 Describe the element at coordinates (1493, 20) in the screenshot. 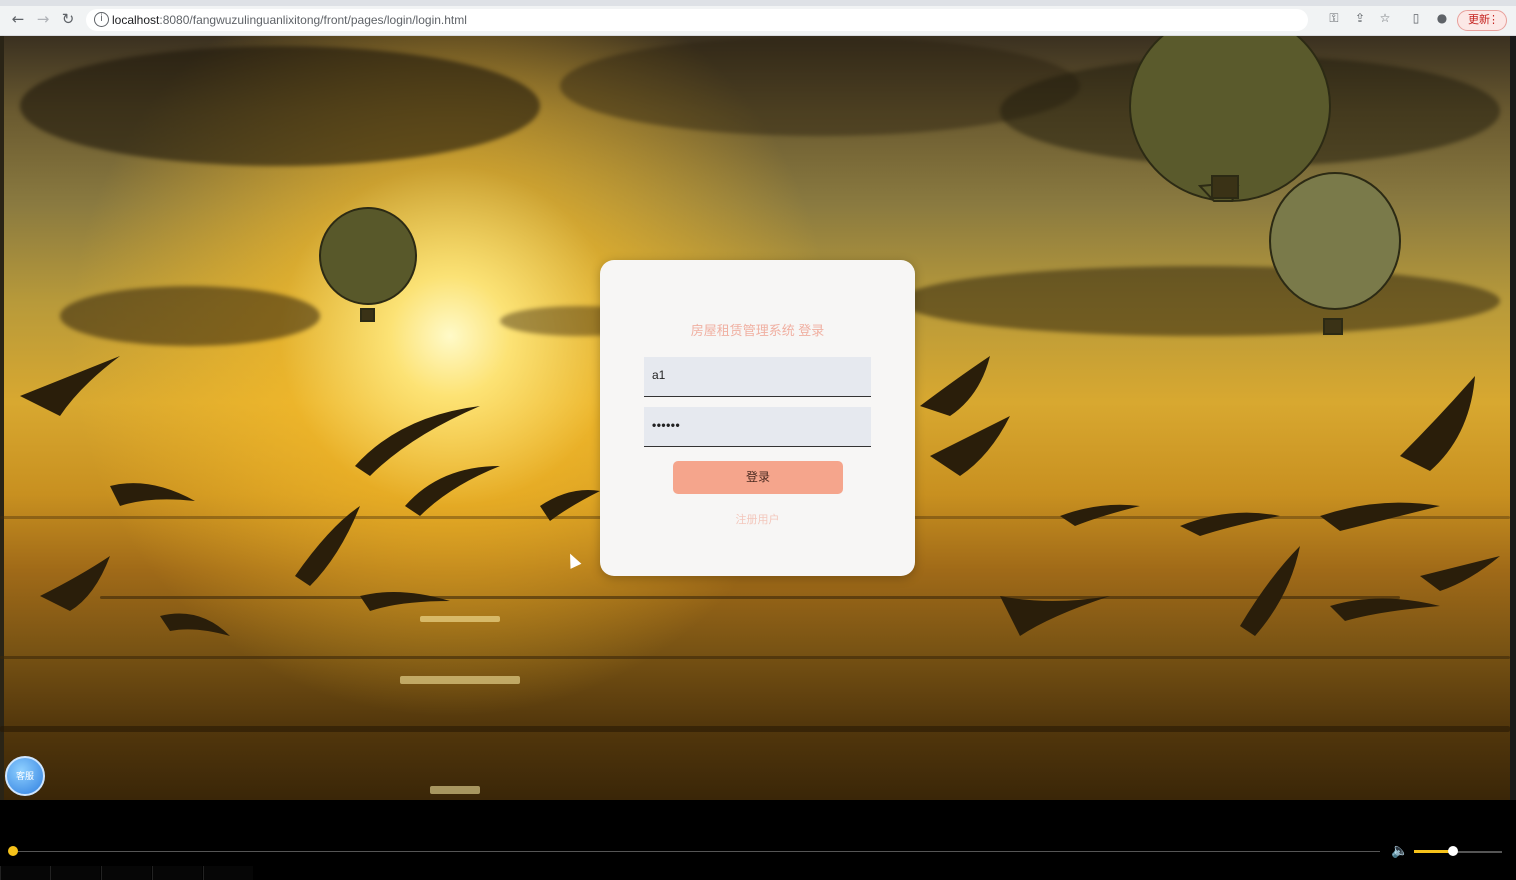

I see `menu-dots-icon: ⋮` at that location.